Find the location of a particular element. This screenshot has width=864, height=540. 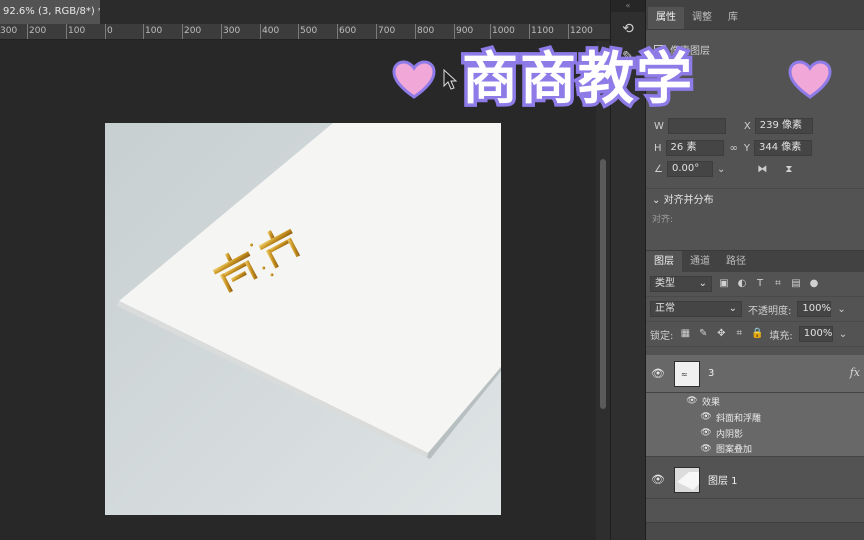

tab-channels: 通道 is located at coordinates (700, 262).